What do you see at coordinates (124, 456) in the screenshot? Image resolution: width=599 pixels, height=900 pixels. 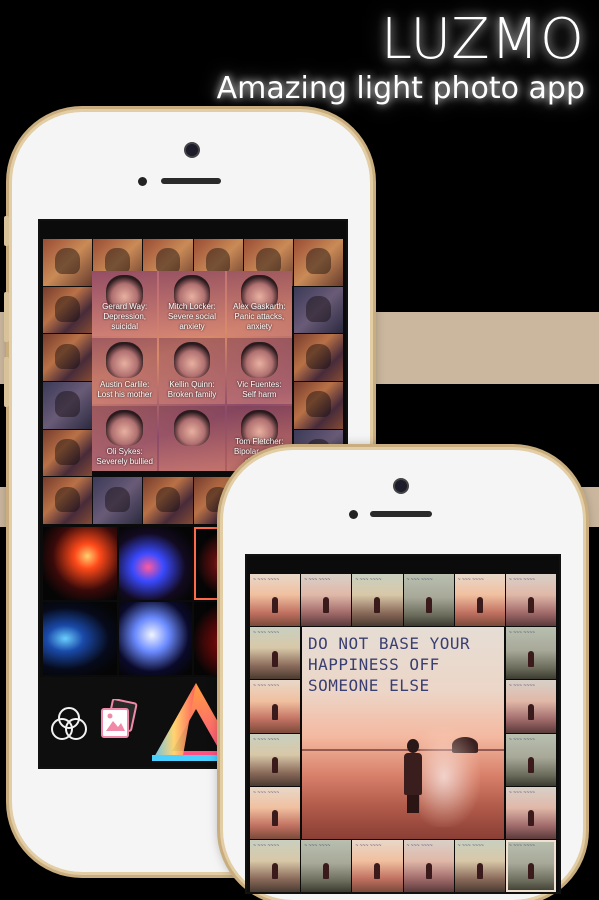 I see `portrait-caption: Oli Sykes: Severely bullied` at bounding box center [124, 456].